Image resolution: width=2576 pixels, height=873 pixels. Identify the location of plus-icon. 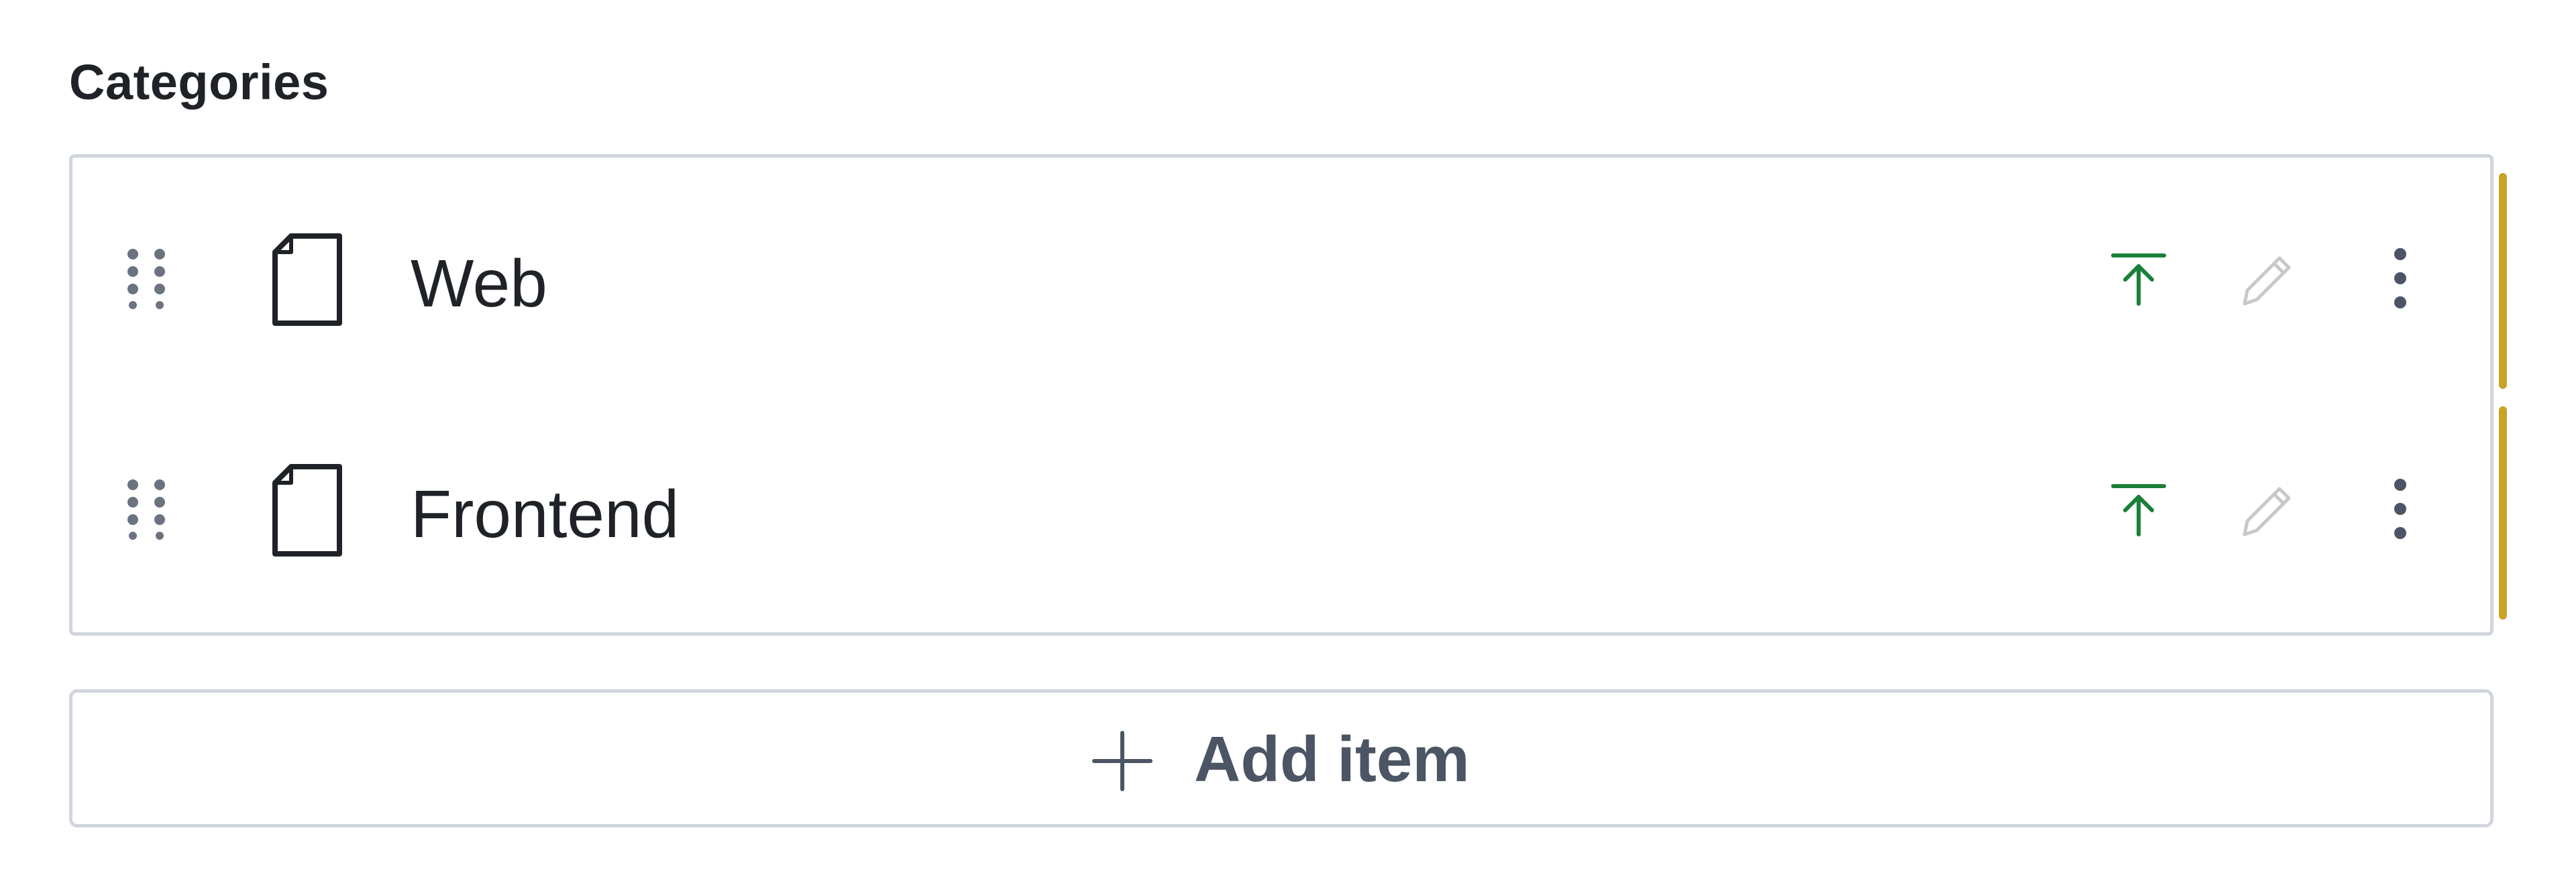
(1122, 762).